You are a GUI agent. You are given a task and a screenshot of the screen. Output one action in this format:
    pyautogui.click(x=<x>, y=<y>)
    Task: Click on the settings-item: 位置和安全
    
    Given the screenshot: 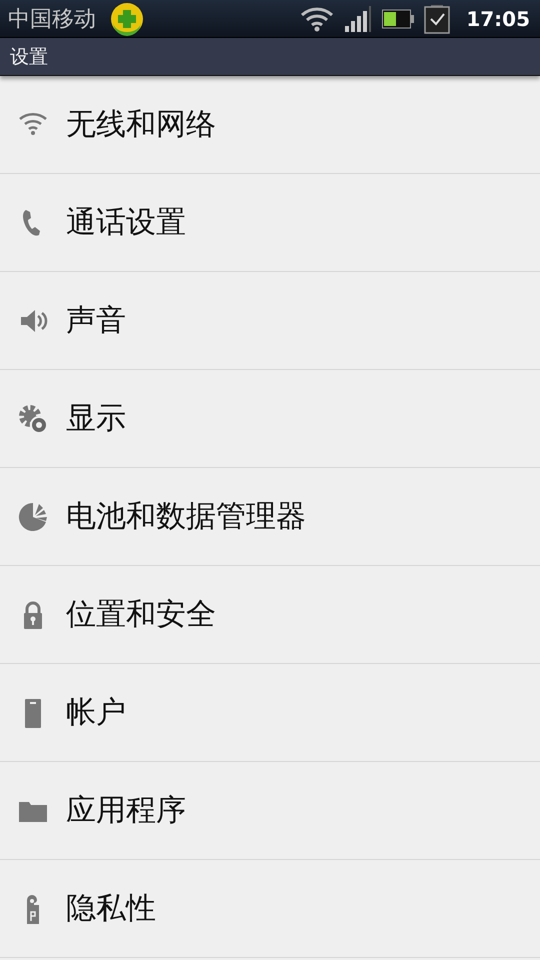 What is the action you would take?
    pyautogui.click(x=270, y=615)
    